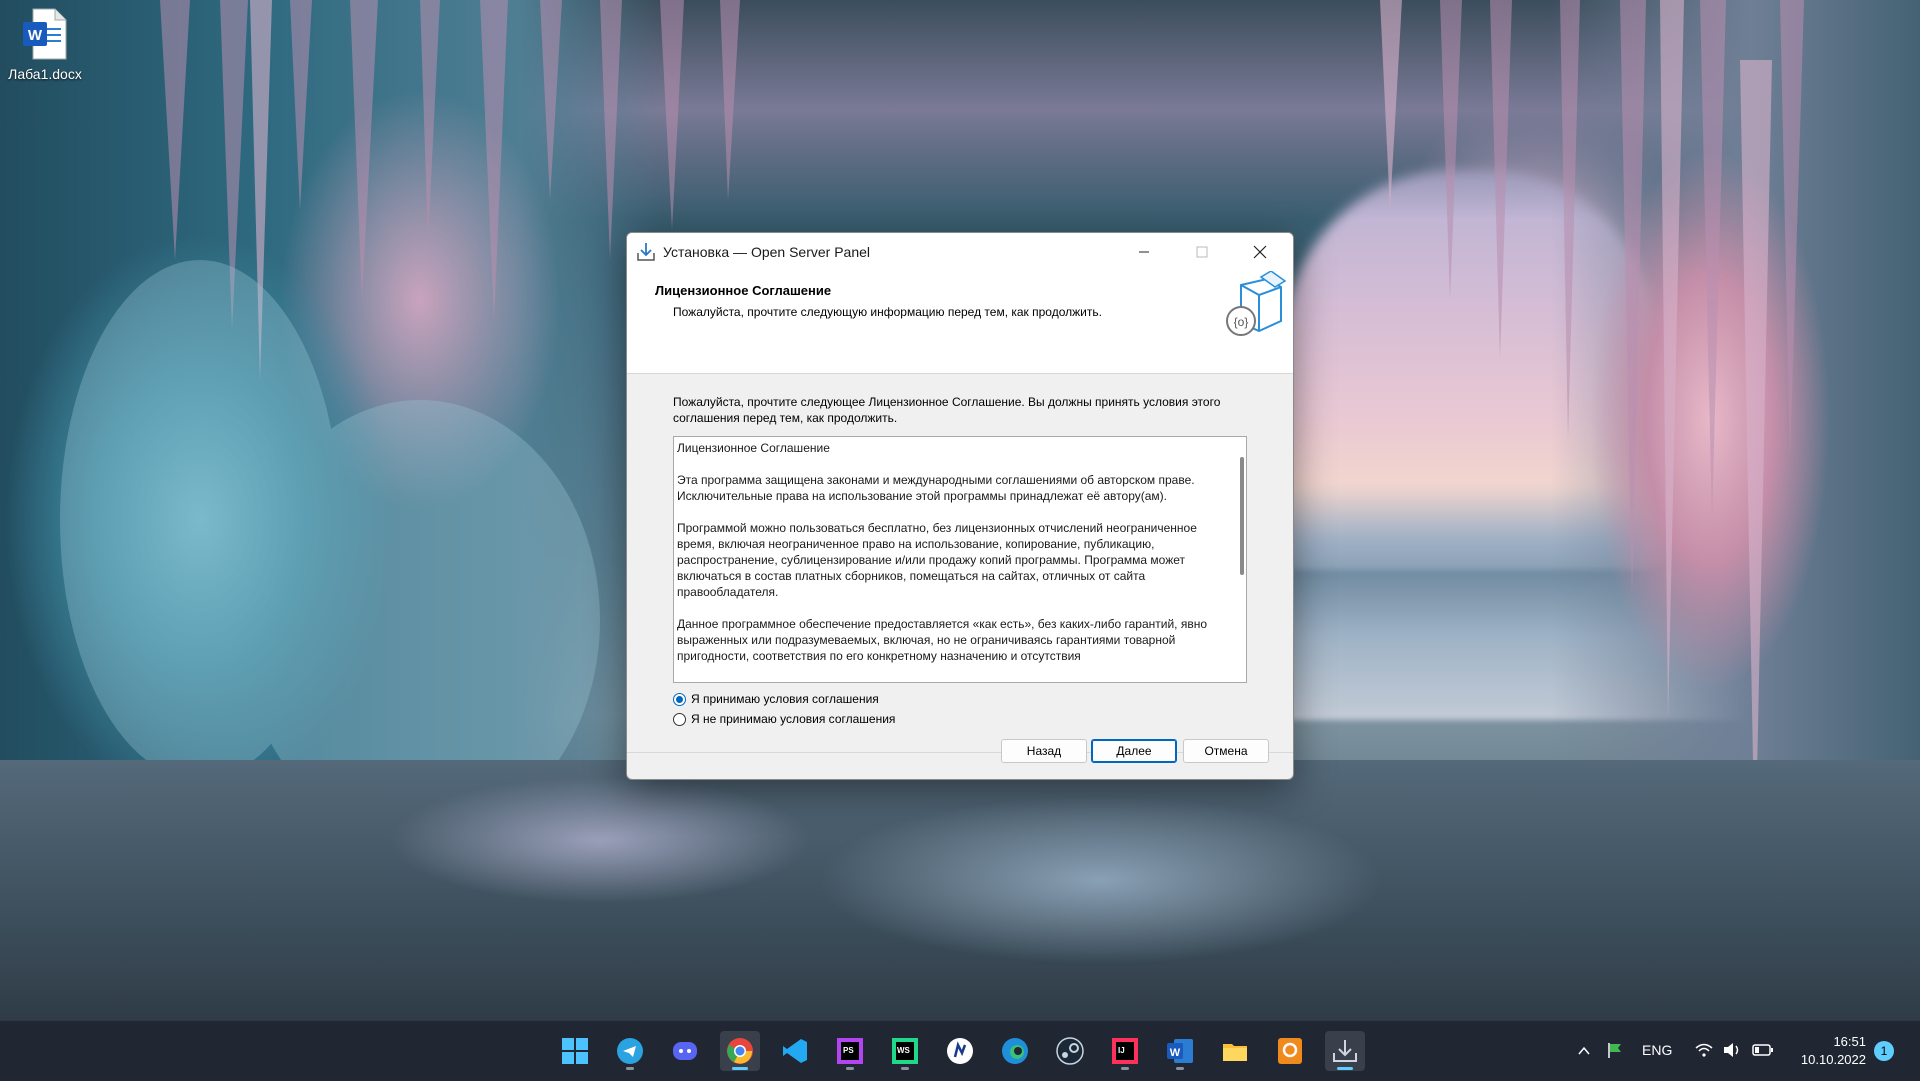  I want to click on language-indicator: ENG, so click(1657, 1050).